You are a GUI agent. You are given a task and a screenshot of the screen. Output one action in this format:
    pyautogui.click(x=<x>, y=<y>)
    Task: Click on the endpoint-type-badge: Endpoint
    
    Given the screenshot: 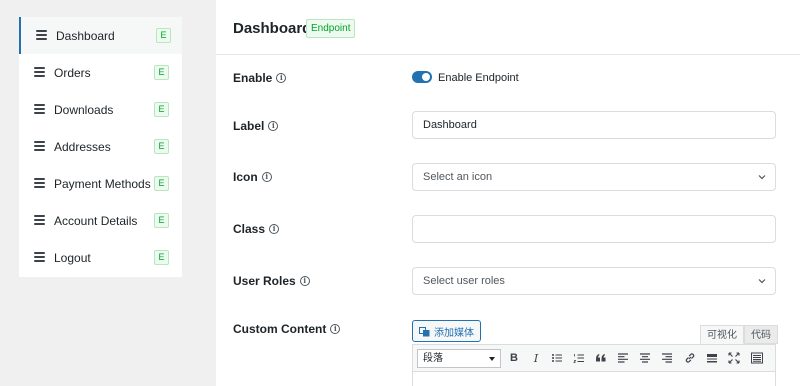 What is the action you would take?
    pyautogui.click(x=331, y=28)
    